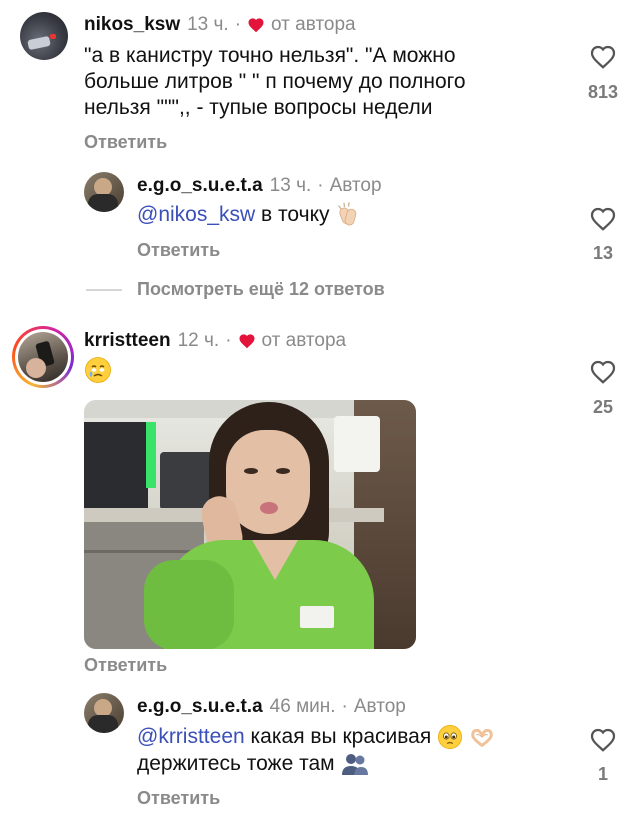 This screenshot has width=640, height=823. I want to click on like-count: 25, so click(603, 407).